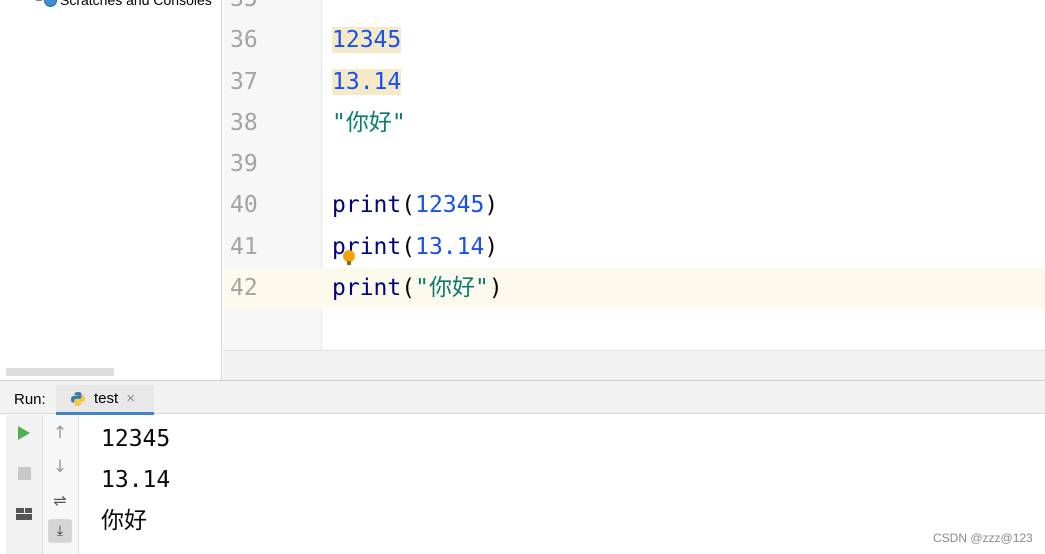 The image size is (1045, 554). I want to click on layout-icon, so click(24, 514).